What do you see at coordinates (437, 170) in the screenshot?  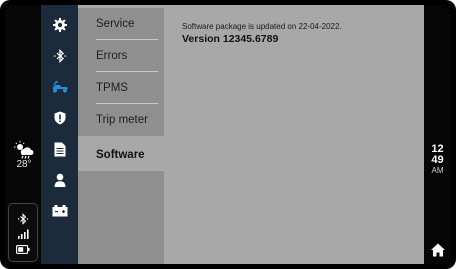 I see `clock-ampm: AM` at bounding box center [437, 170].